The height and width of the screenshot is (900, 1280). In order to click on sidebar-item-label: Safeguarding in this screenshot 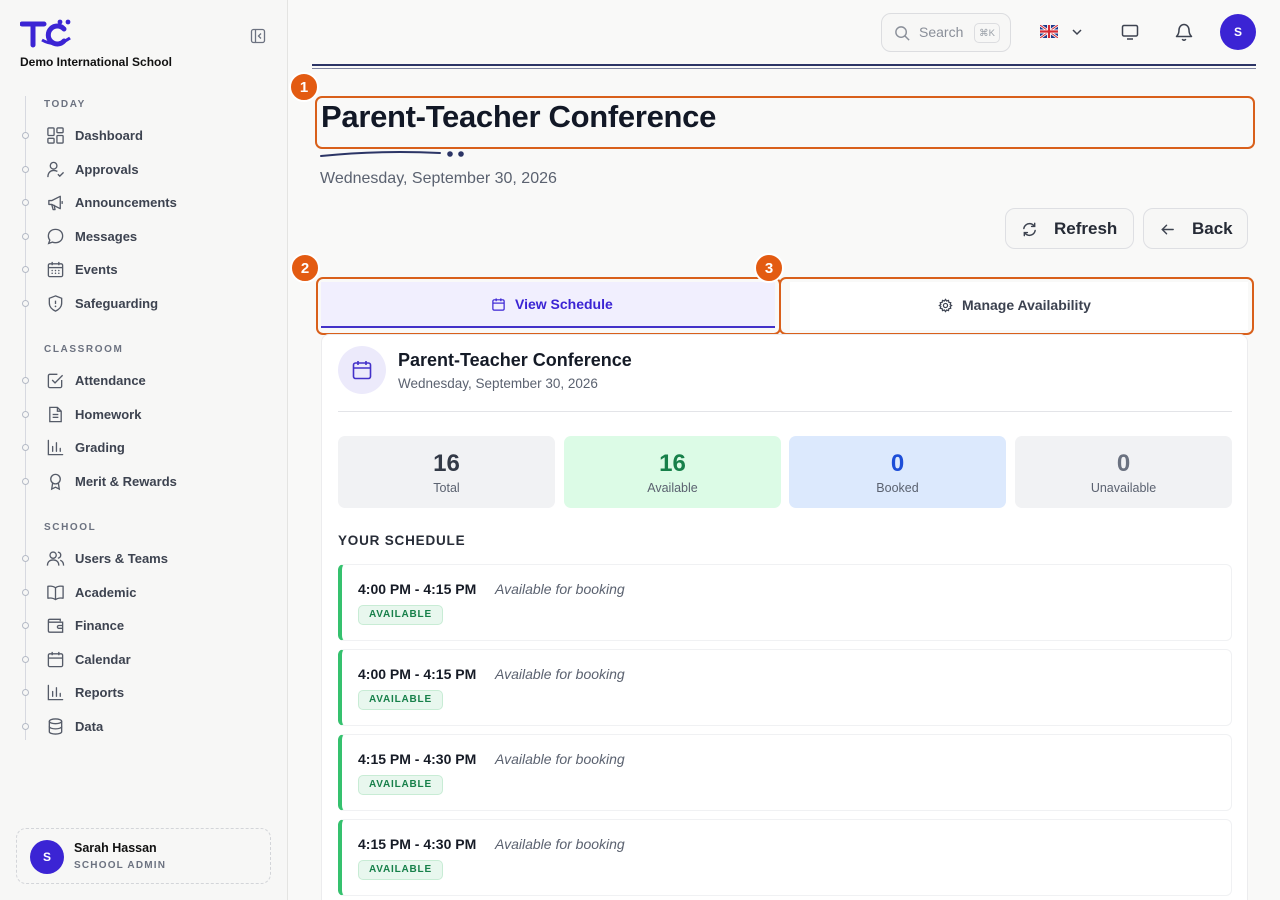, I will do `click(117, 303)`.